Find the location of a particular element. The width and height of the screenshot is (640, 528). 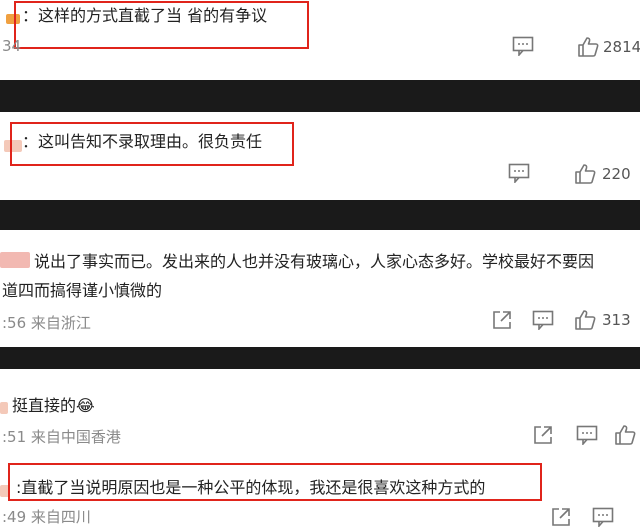

comment-text-line1: 说出了事实而已。发出来的人也并没有玻璃心，人家心态多好。学校最好不要因 is located at coordinates (314, 261).